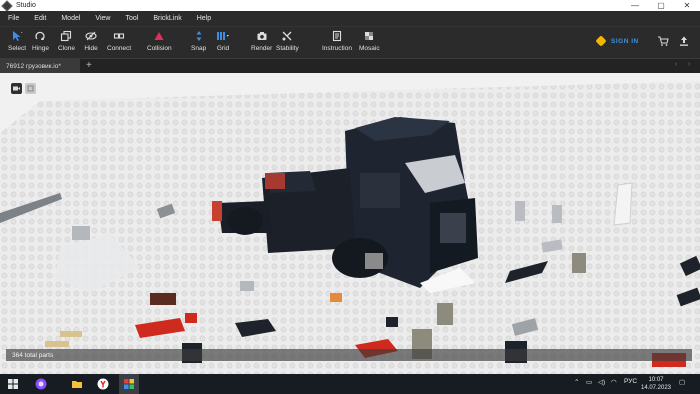 The width and height of the screenshot is (700, 394). I want to click on tool-collision: Collision, so click(159, 41).